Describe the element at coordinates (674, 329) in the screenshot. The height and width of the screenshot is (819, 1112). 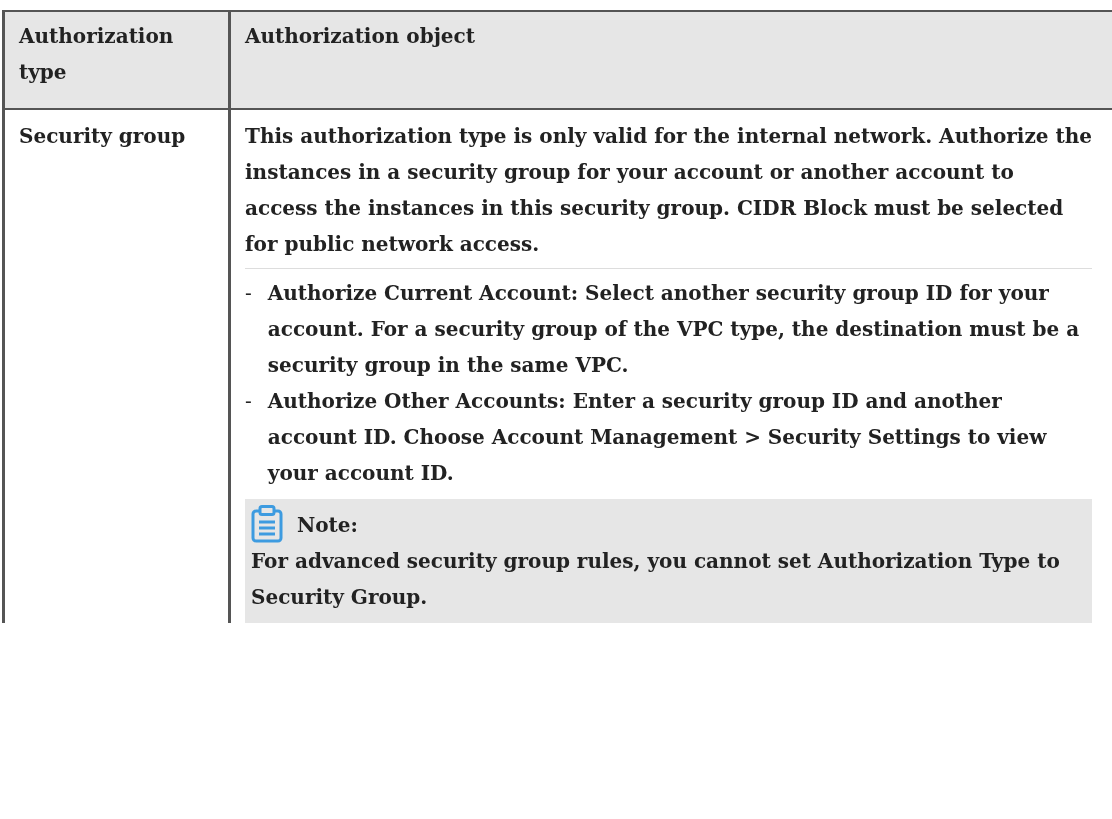
I see `bullet-text: Authorize Current Account: Select another security group ID for your account. For a security group of the VPC type, the destination must be a security group in the same VPC.` at that location.